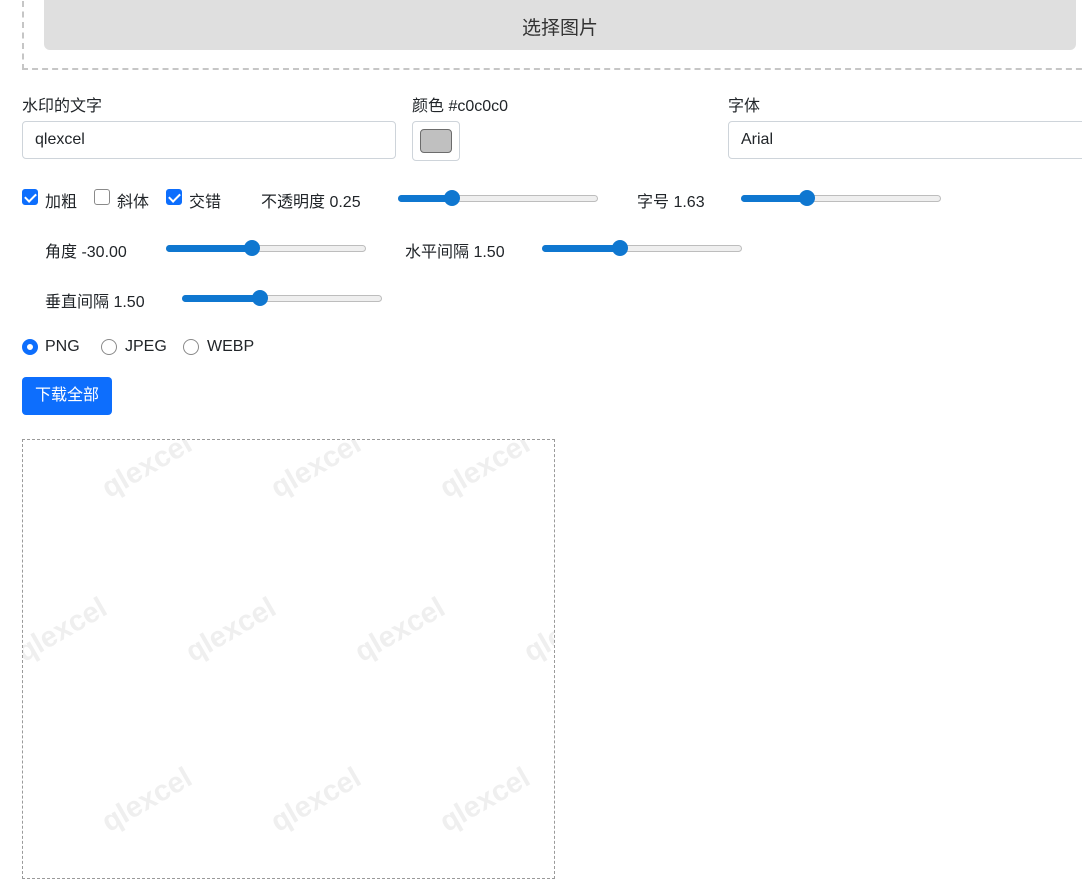  I want to click on vertical-spacing-slider, so click(282, 298).